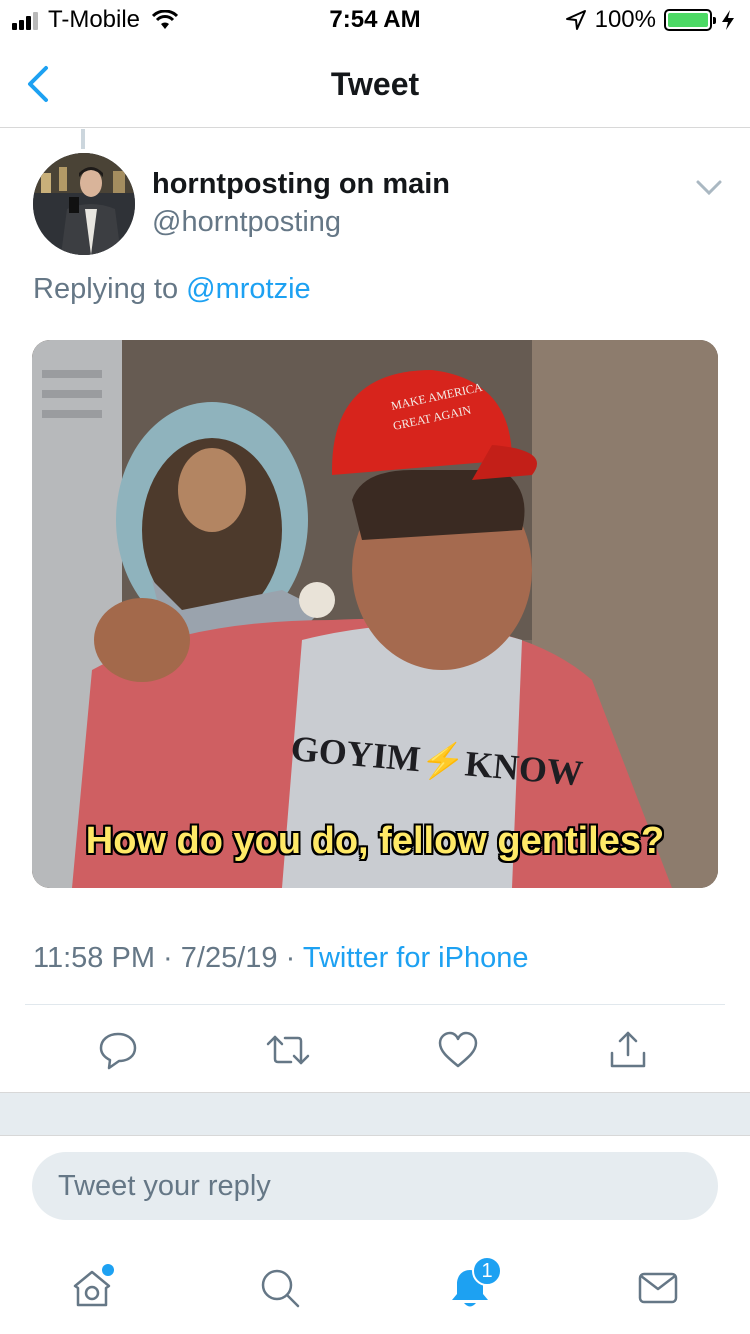 This screenshot has height=1334, width=750. I want to click on retweet-button, so click(288, 1050).